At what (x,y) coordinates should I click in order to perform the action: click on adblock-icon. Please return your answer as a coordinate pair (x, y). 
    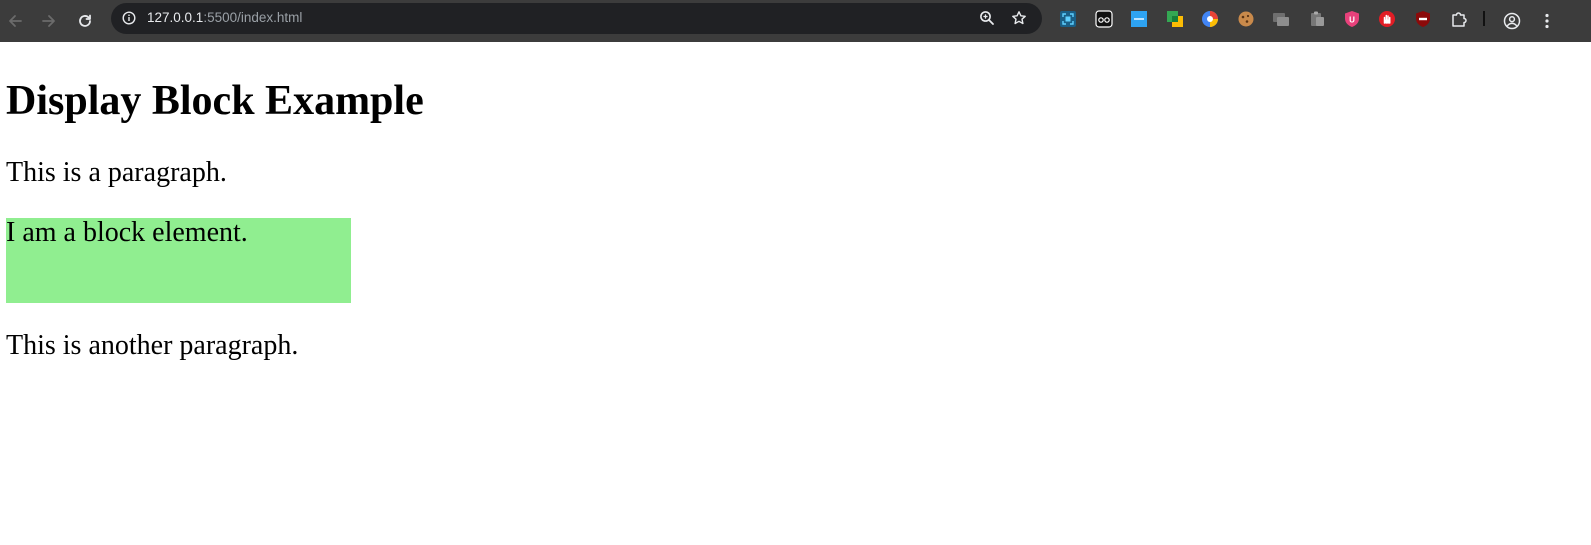
    Looking at the image, I should click on (1423, 19).